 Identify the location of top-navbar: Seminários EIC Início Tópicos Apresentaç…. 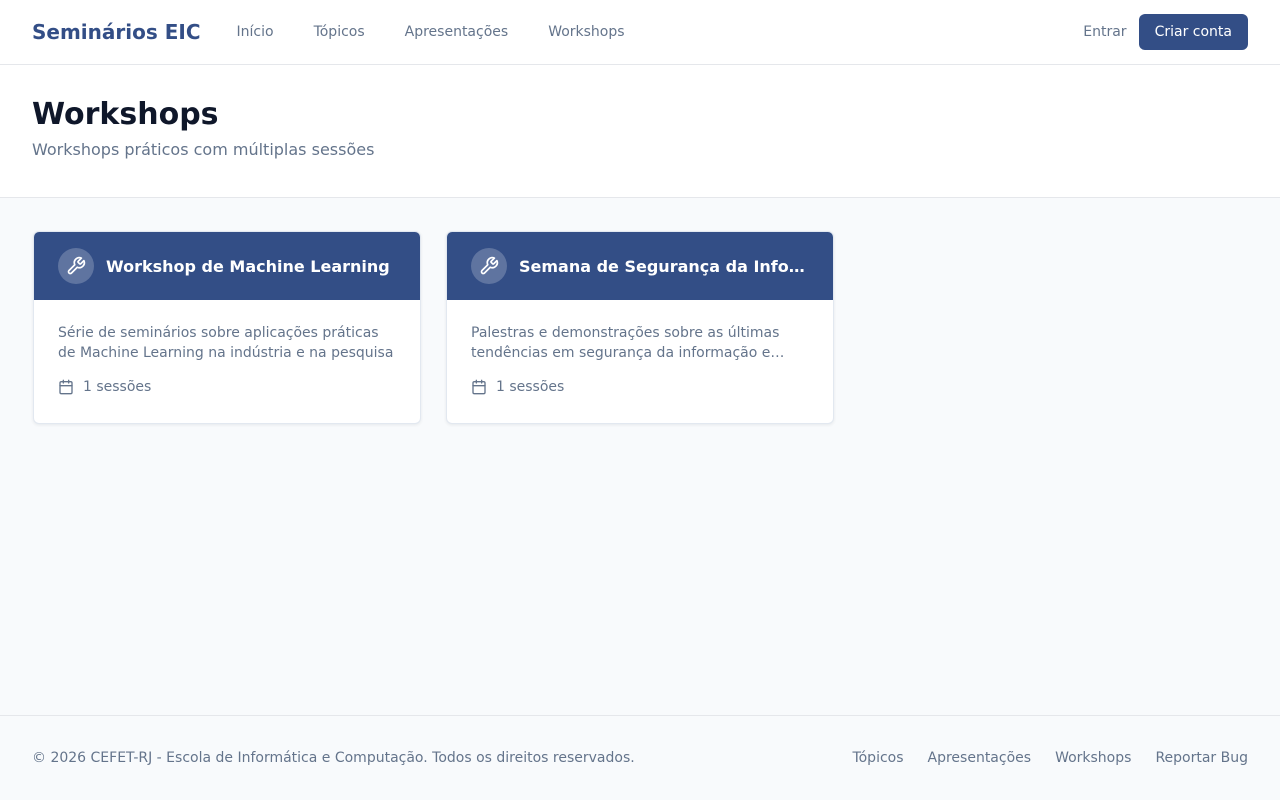
(640, 32).